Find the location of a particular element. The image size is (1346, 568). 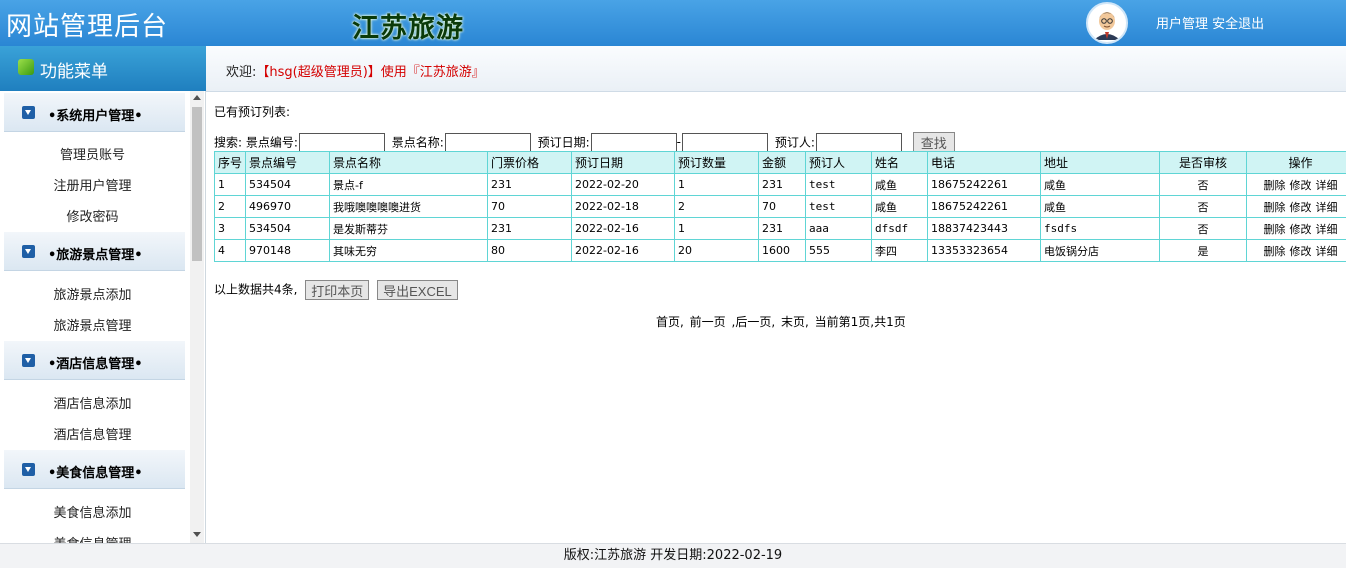

sidebar-item-hotel-manage: 酒店信息管理 is located at coordinates (92, 433).